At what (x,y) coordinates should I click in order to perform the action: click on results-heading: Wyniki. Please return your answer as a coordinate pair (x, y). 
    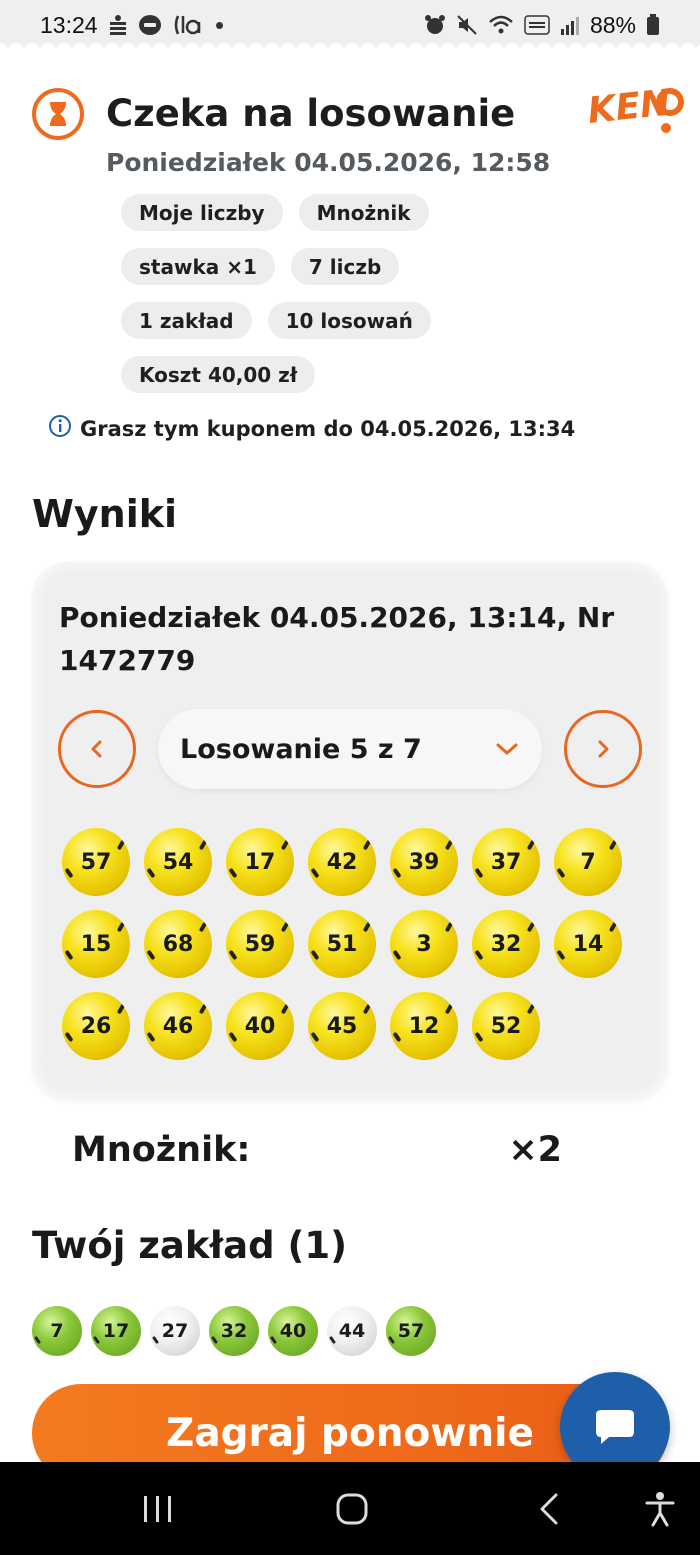
    Looking at the image, I should click on (105, 514).